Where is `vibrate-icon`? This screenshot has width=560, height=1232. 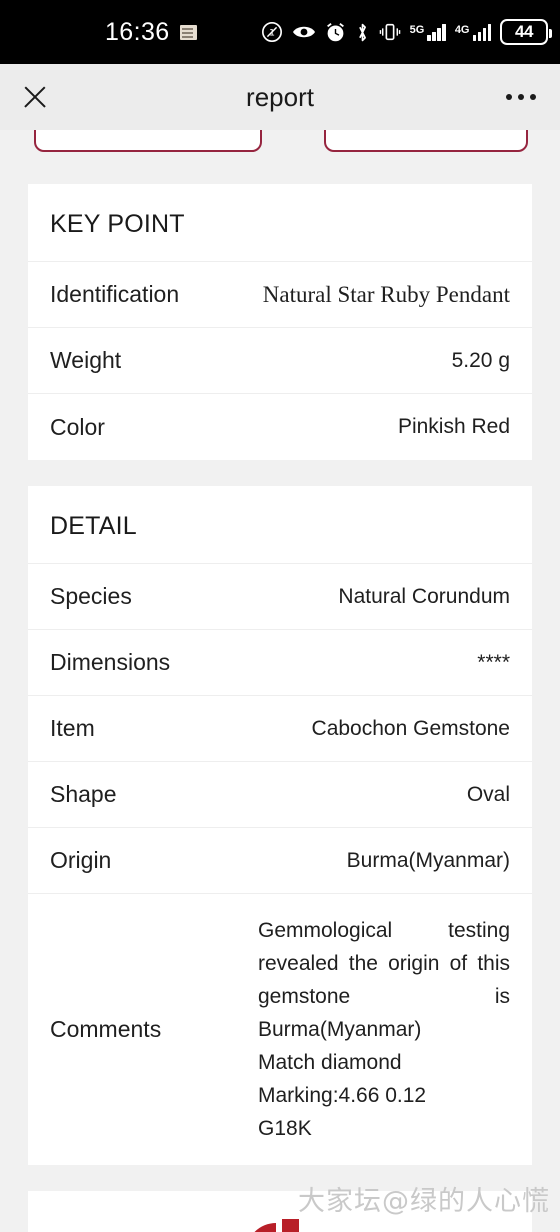
vibrate-icon is located at coordinates (389, 32).